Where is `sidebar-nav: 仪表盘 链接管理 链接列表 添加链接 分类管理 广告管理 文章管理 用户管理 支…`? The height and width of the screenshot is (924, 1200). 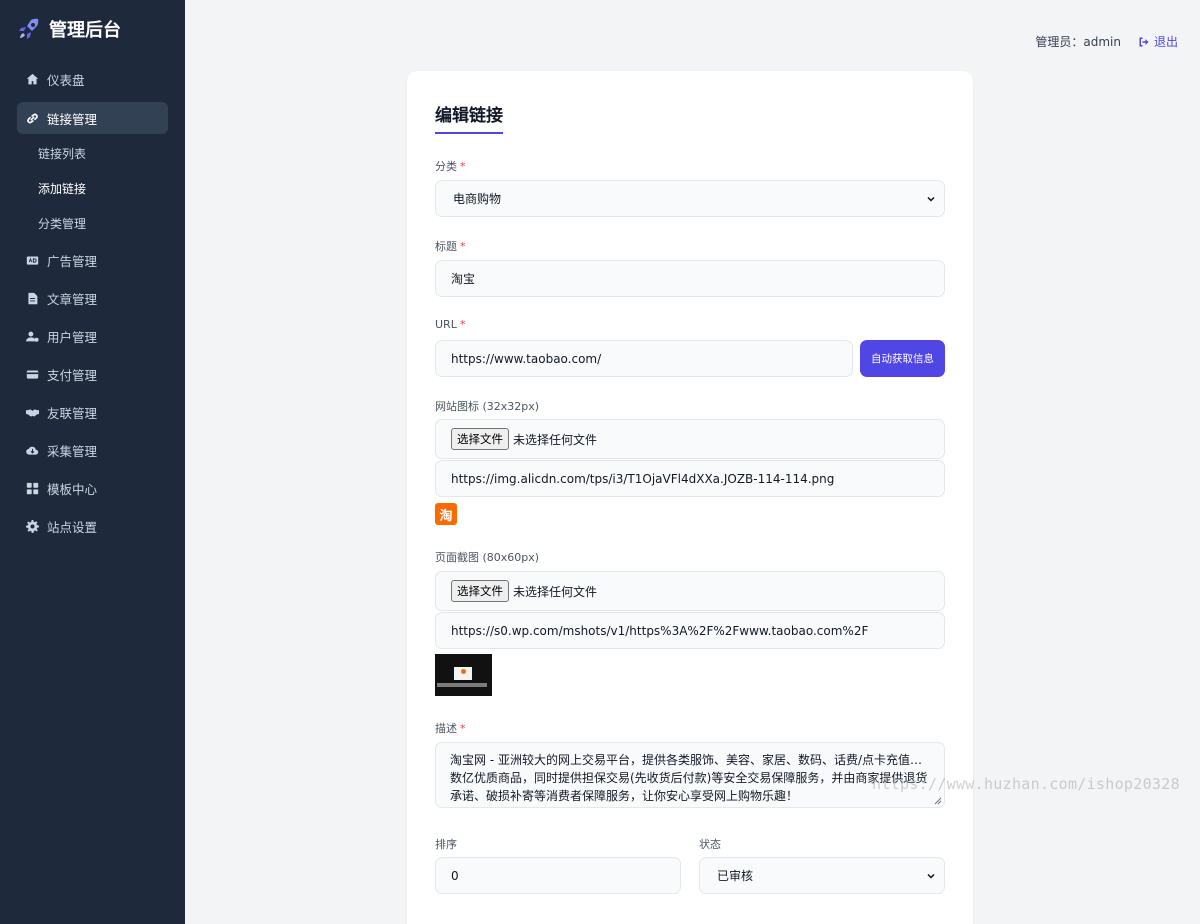 sidebar-nav: 仪表盘 链接管理 链接列表 添加链接 分类管理 广告管理 文章管理 用户管理 支… is located at coordinates (92, 302).